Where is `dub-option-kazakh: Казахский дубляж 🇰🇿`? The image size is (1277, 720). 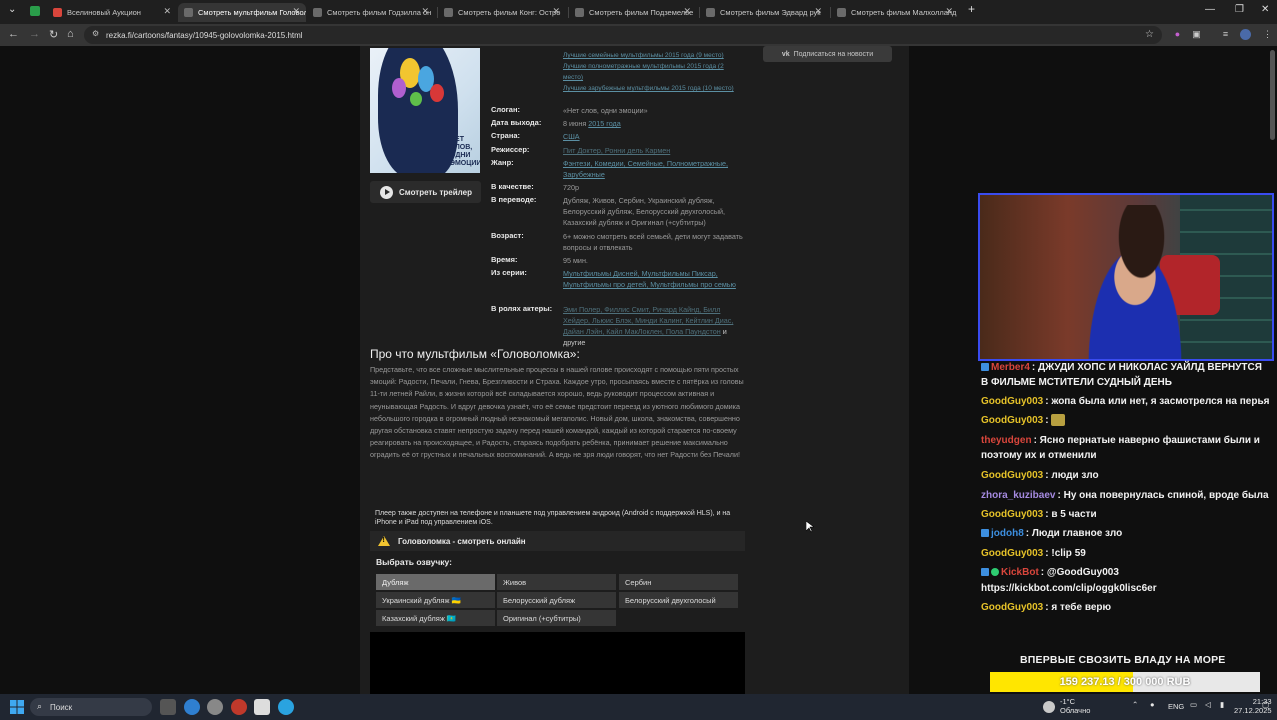 dub-option-kazakh: Казахский дубляж 🇰🇿 is located at coordinates (435, 618).